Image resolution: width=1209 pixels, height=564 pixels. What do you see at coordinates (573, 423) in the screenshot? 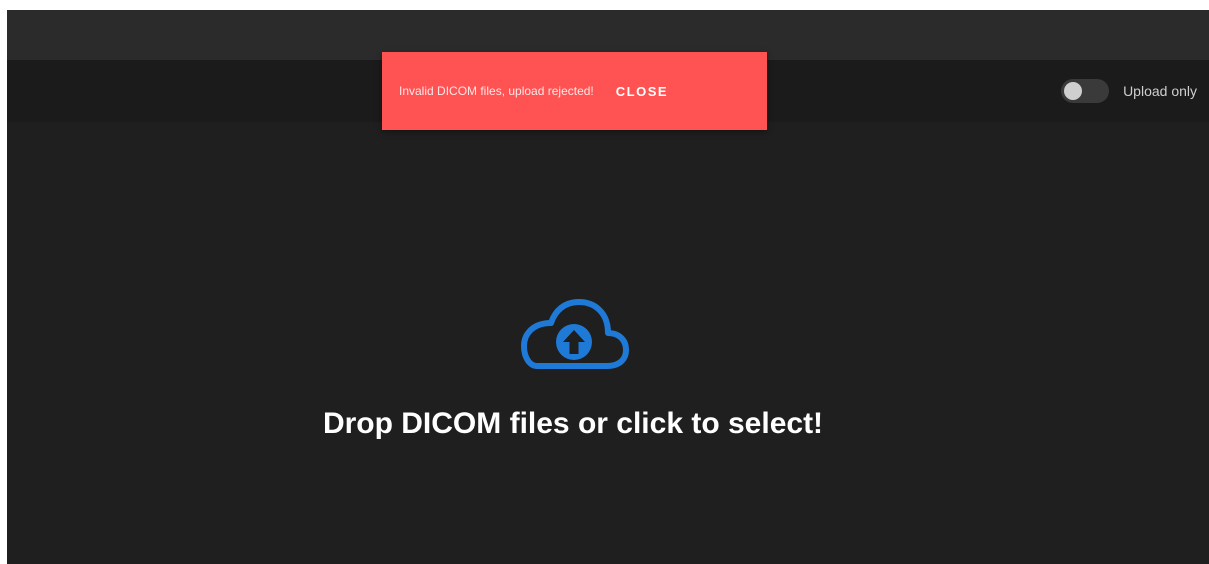
I see `dropzone-prompt: Drop DICOM files or click to select!` at bounding box center [573, 423].